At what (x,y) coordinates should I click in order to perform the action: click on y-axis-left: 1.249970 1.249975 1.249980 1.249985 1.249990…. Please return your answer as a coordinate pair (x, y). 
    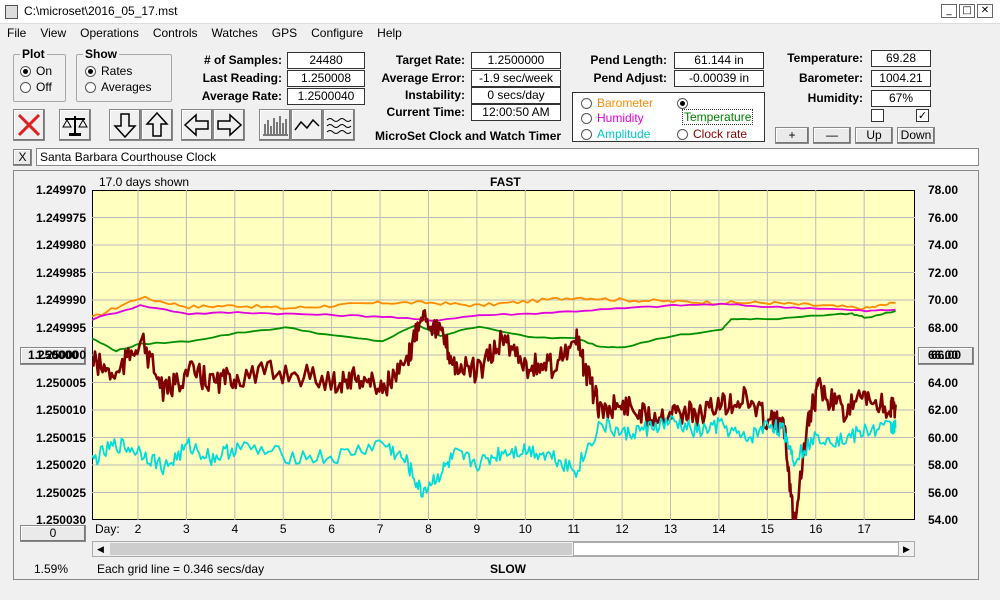
    Looking at the image, I should click on (50, 300).